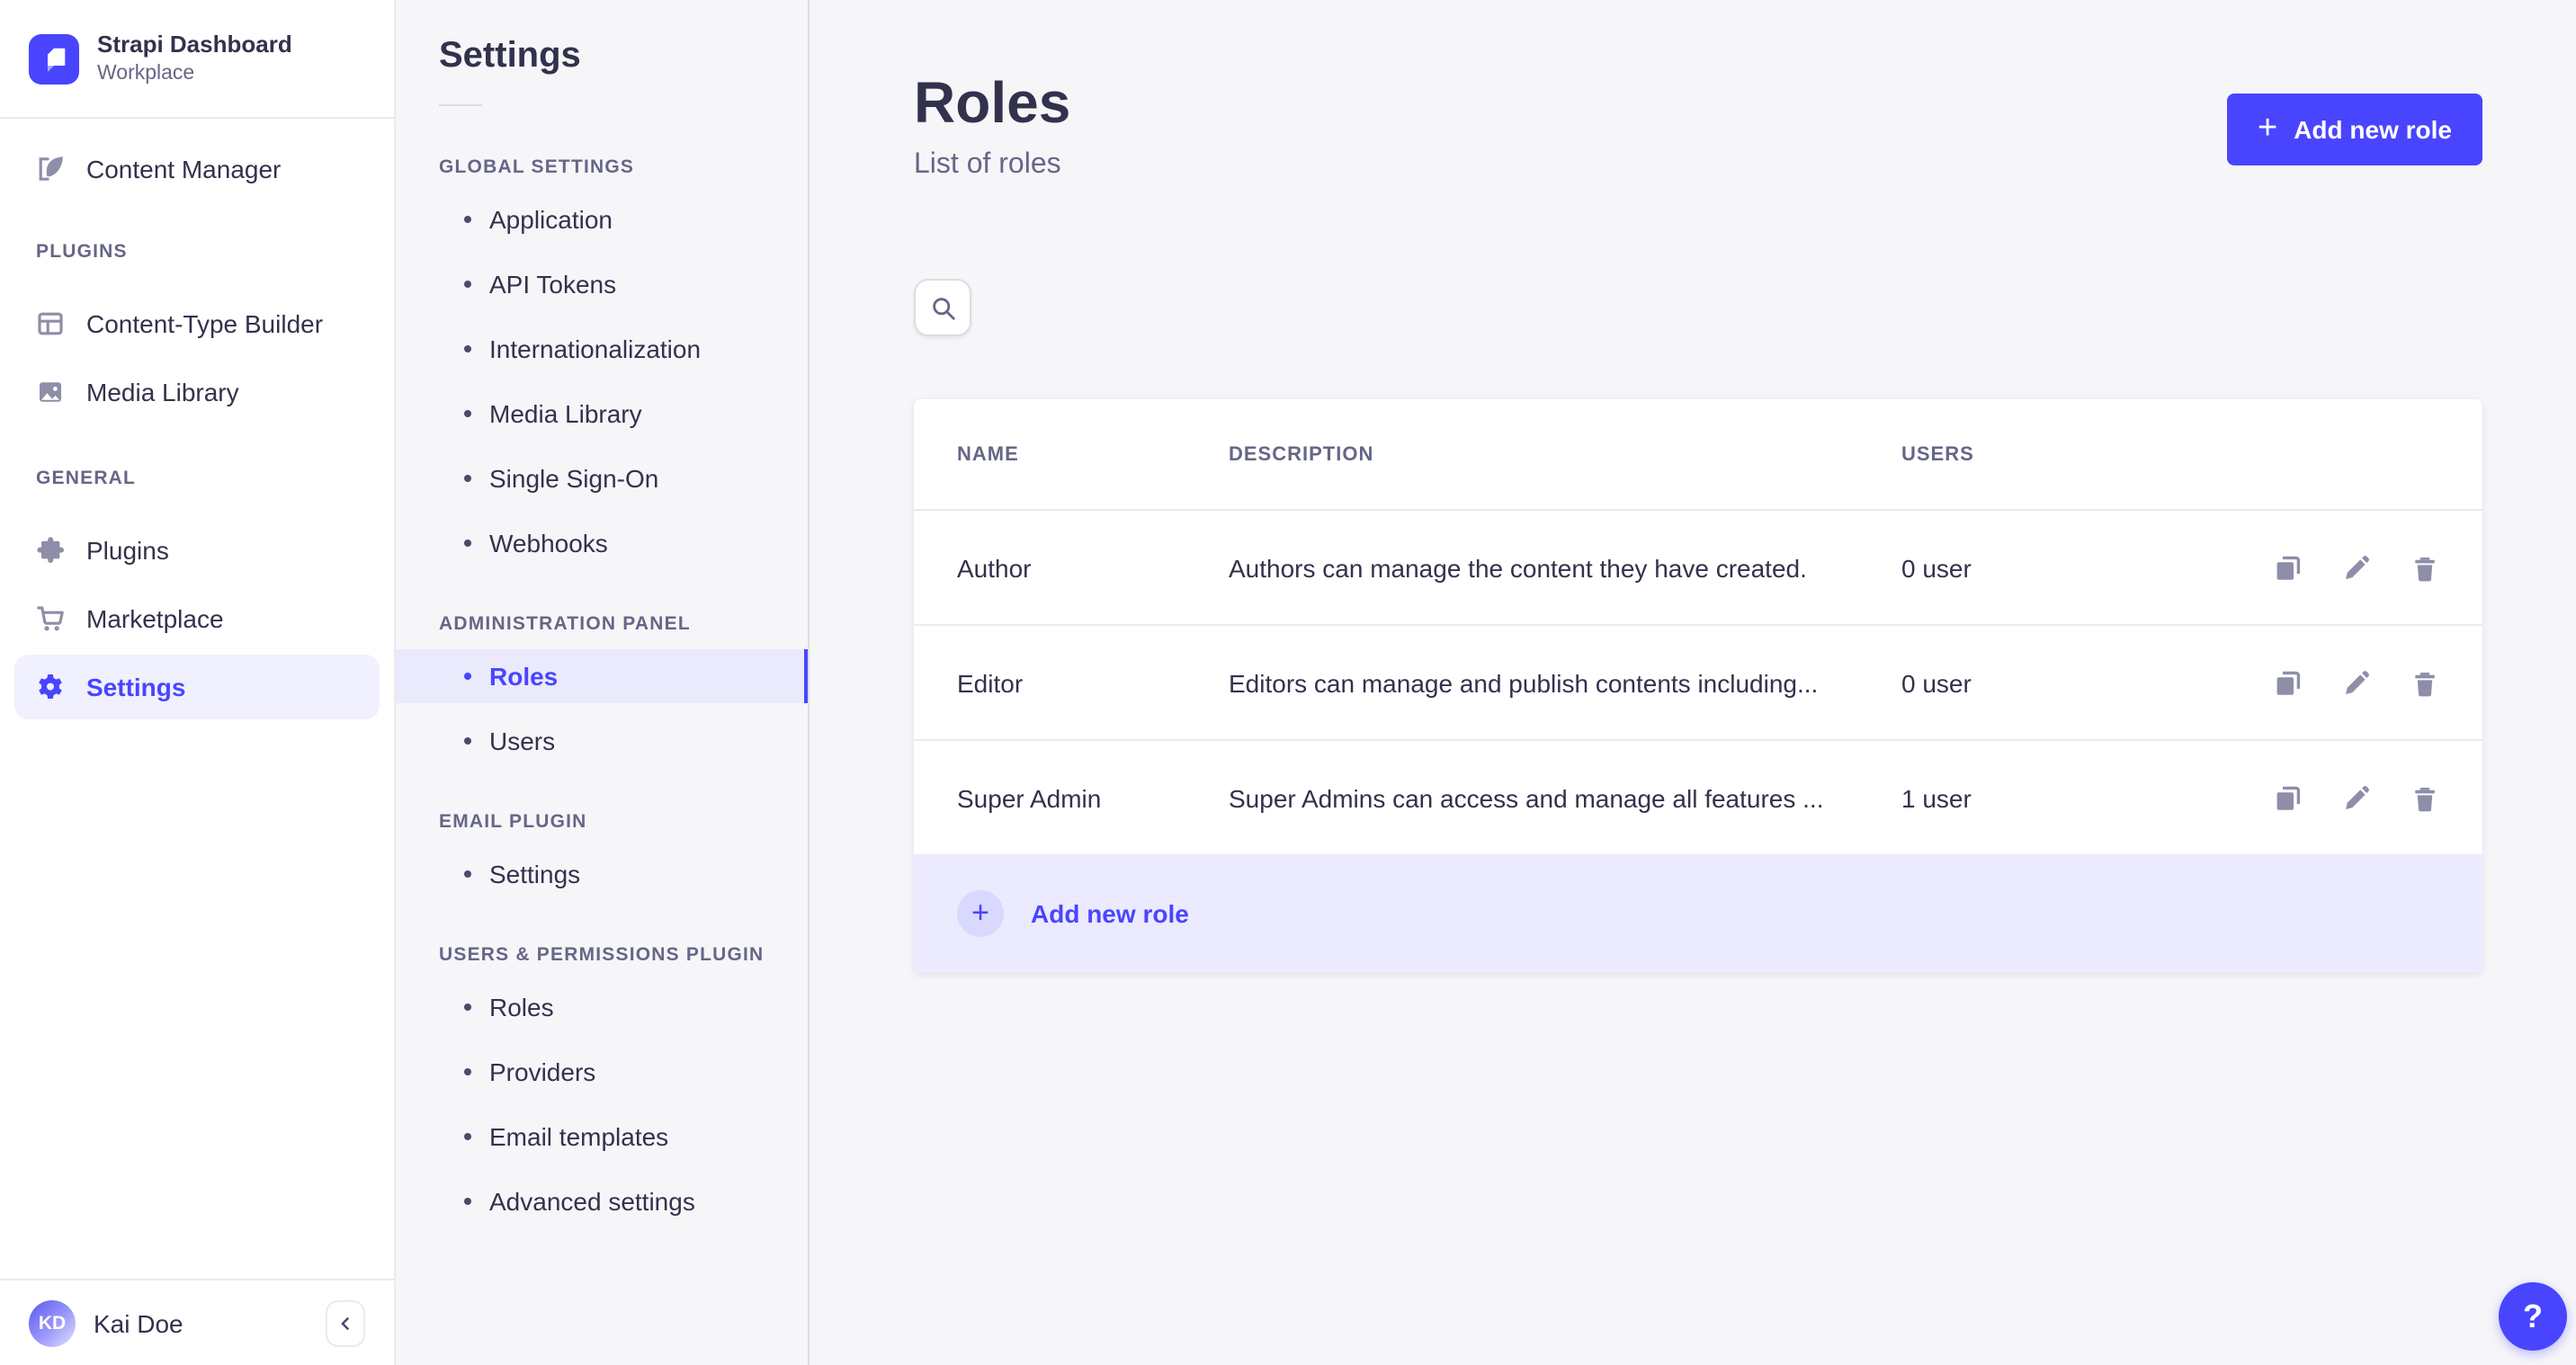 The height and width of the screenshot is (1365, 2576). What do you see at coordinates (82, 252) in the screenshot?
I see `sidebar-section-plugins: PLUGINS` at bounding box center [82, 252].